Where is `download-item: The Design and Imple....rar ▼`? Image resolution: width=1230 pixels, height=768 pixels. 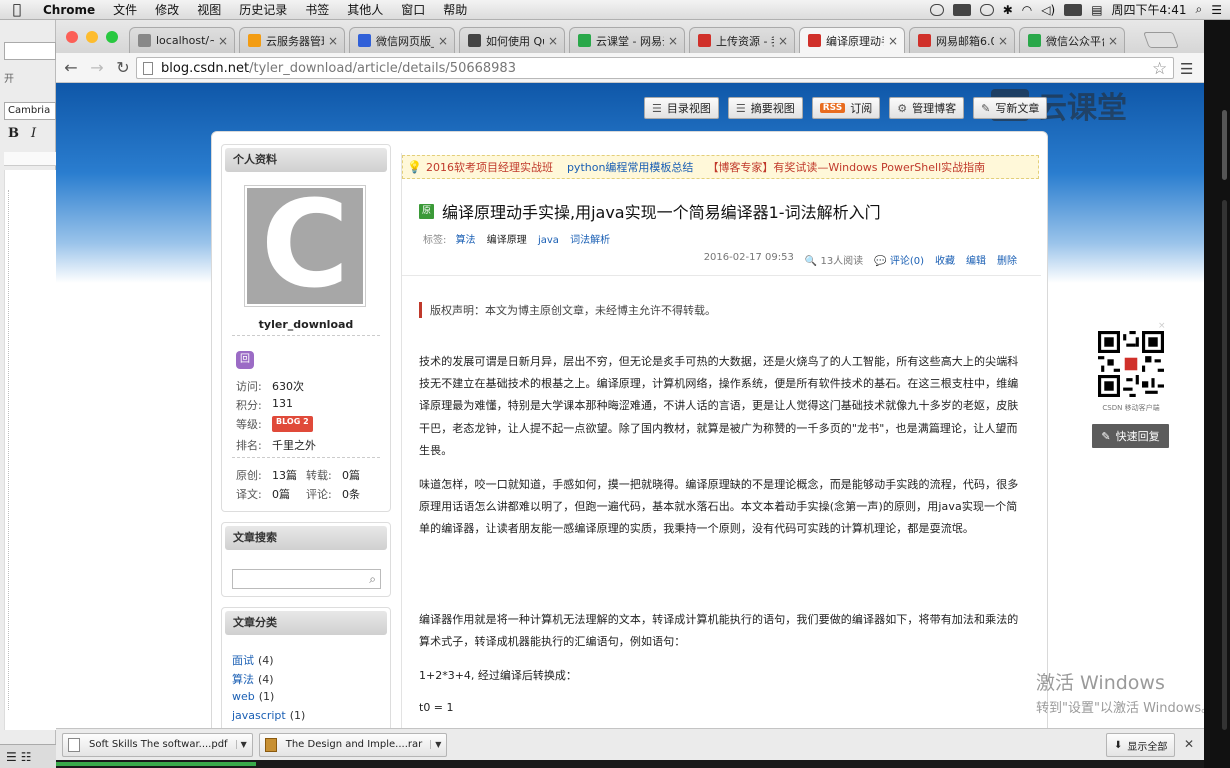
download-item: The Design and Imple....rar ▼ is located at coordinates (353, 744).